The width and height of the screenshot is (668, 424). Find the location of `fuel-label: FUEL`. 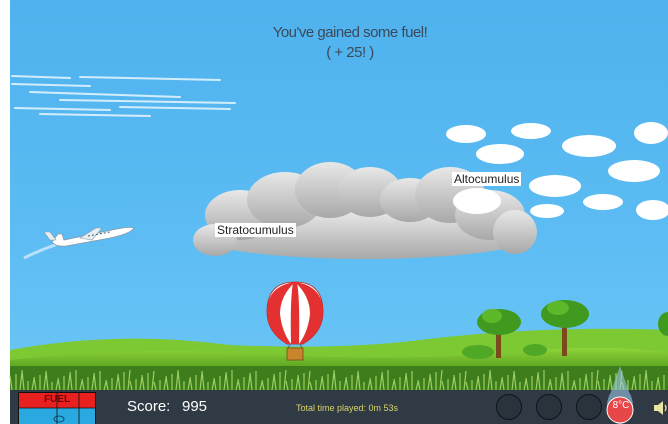

fuel-label: FUEL is located at coordinates (57, 399).